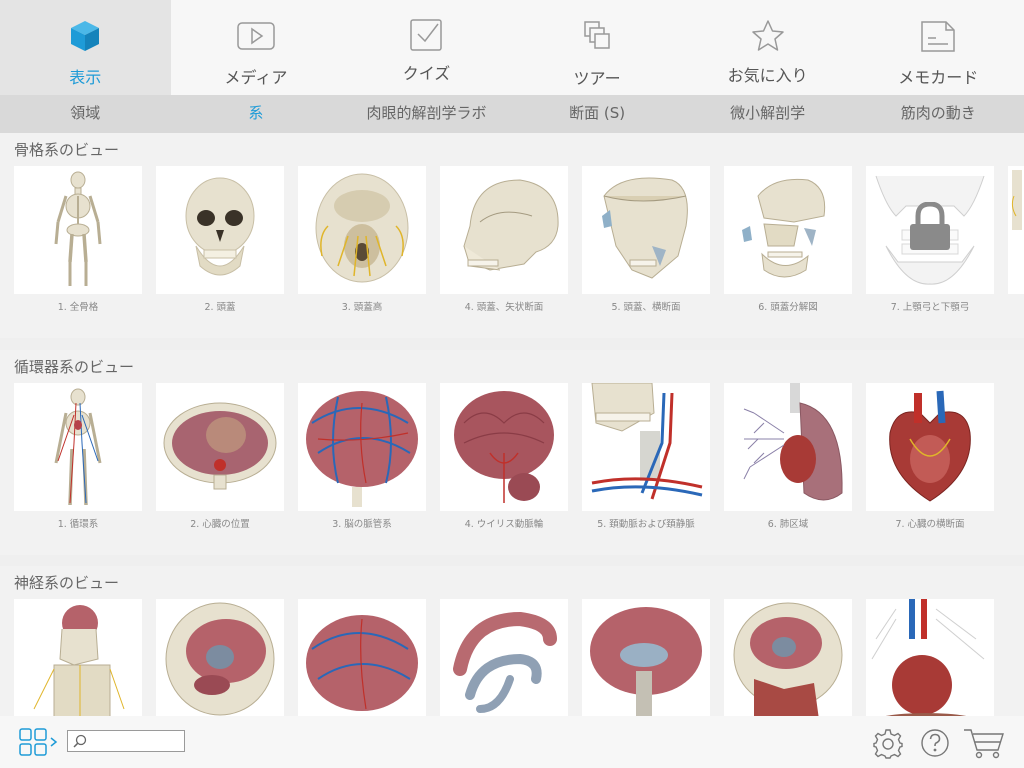 Image resolution: width=1024 pixels, height=768 pixels. What do you see at coordinates (426, 36) in the screenshot?
I see `checkbox-icon` at bounding box center [426, 36].